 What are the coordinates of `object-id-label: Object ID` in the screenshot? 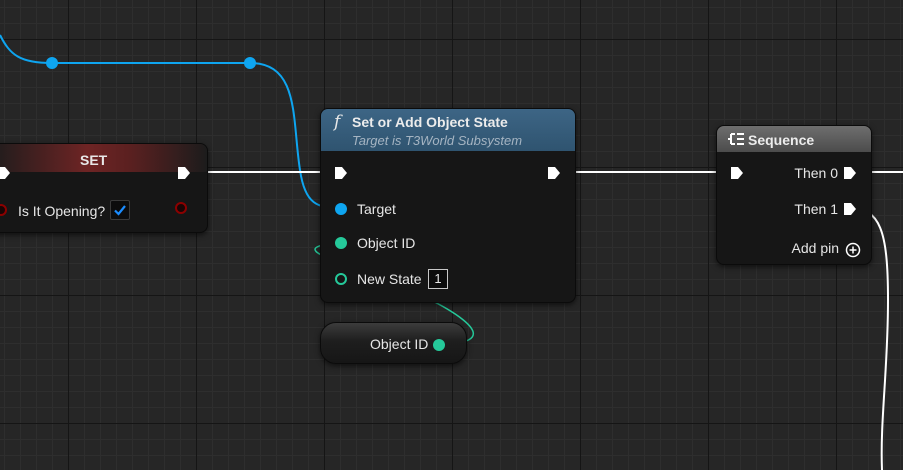 It's located at (386, 243).